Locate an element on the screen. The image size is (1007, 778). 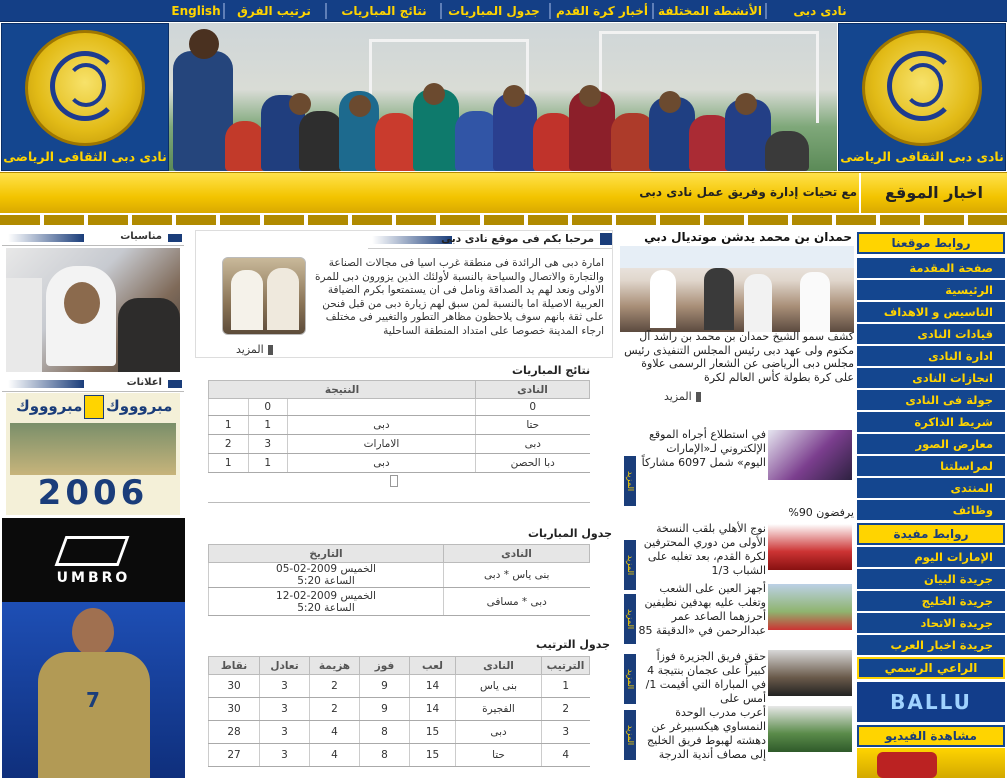
standings-header: نقاط is located at coordinates (234, 665).